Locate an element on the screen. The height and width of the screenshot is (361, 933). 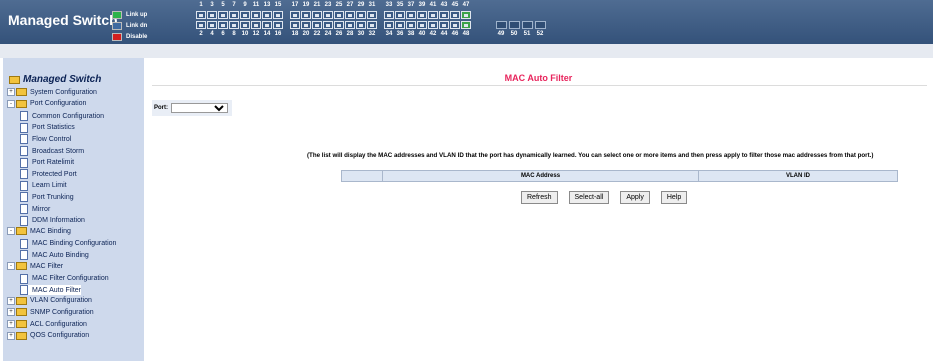
sidebar-item-port-trunking: Port Trunking is located at coordinates (47, 197).